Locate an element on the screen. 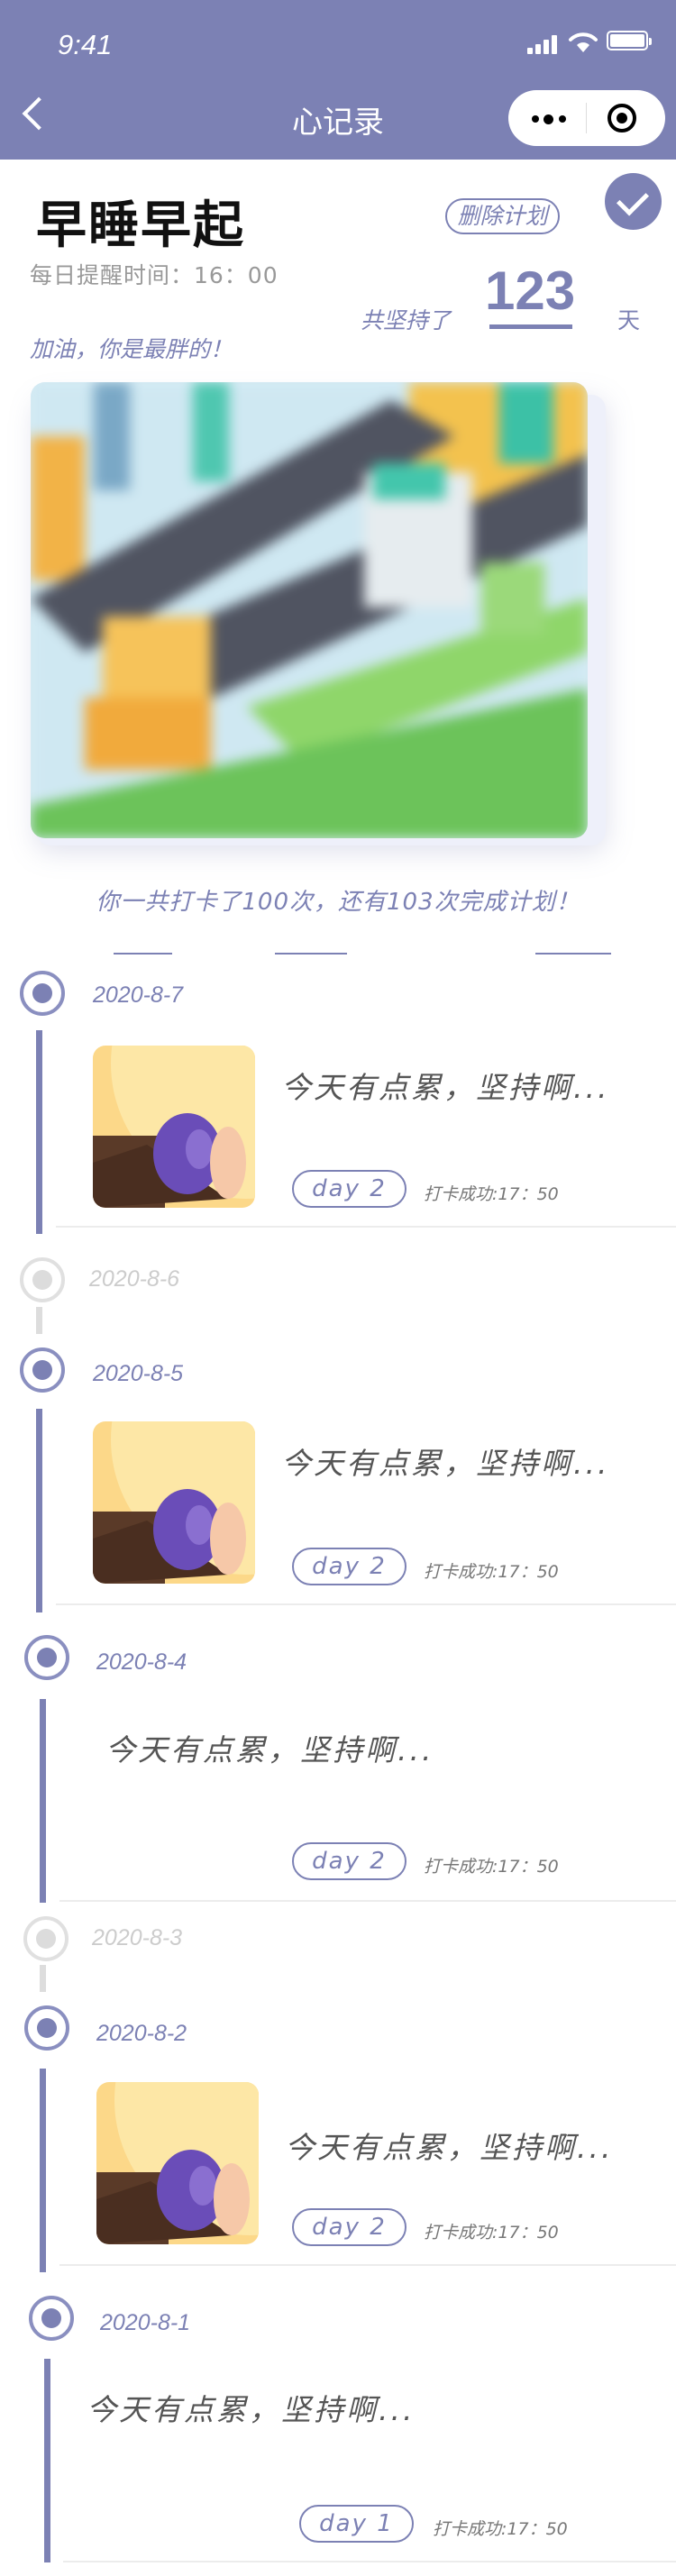  entry-date: 2020-8-7 is located at coordinates (138, 995).